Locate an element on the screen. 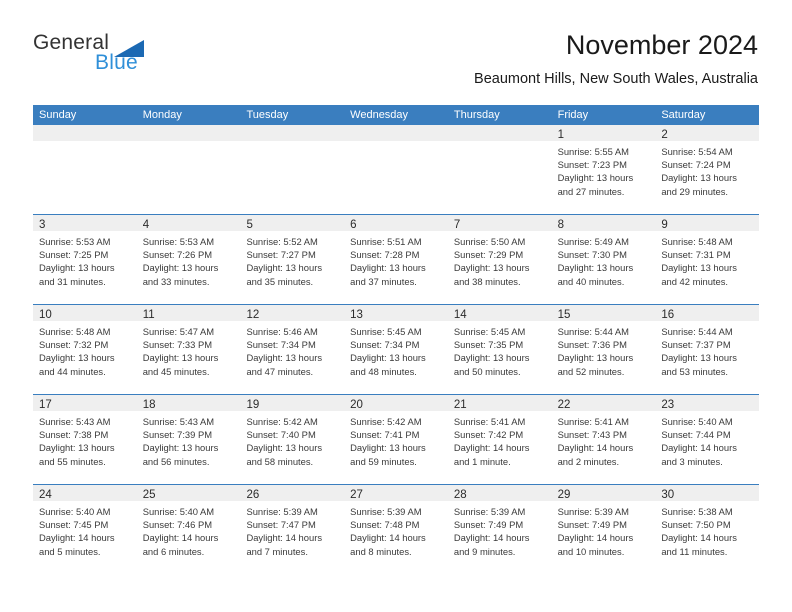 Image resolution: width=792 pixels, height=612 pixels. sunrise-text: Sunrise: 5:39 AM is located at coordinates (593, 511).